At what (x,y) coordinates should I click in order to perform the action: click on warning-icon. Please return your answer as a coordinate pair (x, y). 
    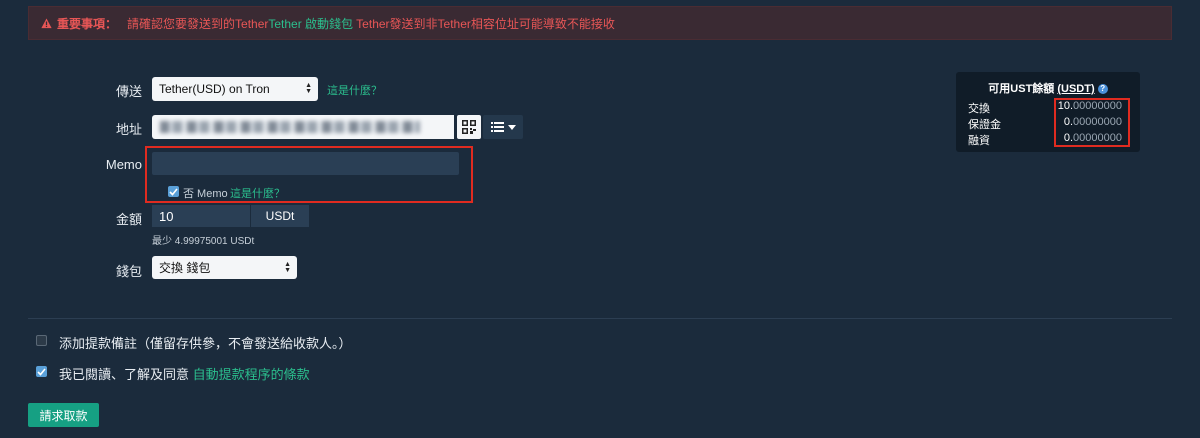
    Looking at the image, I should click on (46, 22).